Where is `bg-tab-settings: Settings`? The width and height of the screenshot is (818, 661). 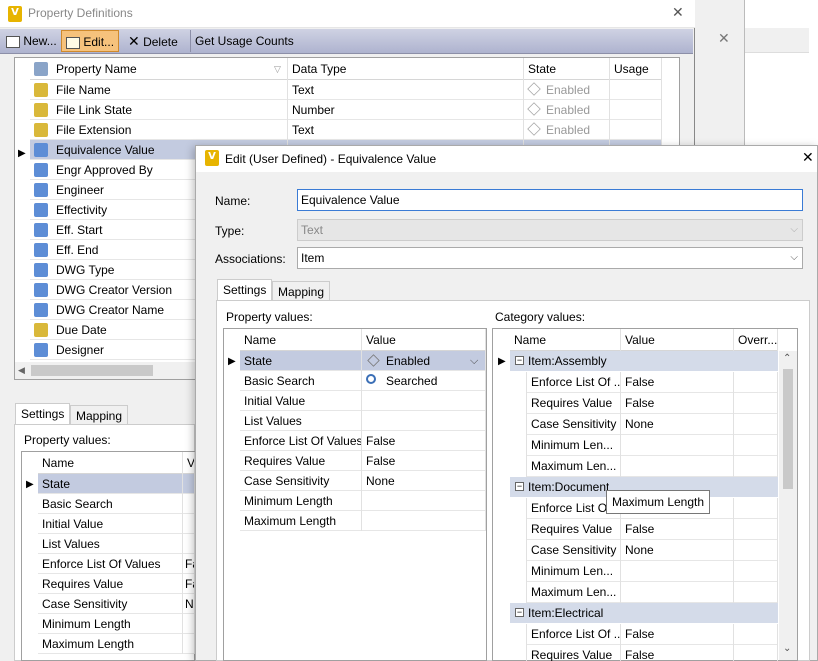
bg-tab-settings: Settings is located at coordinates (43, 414).